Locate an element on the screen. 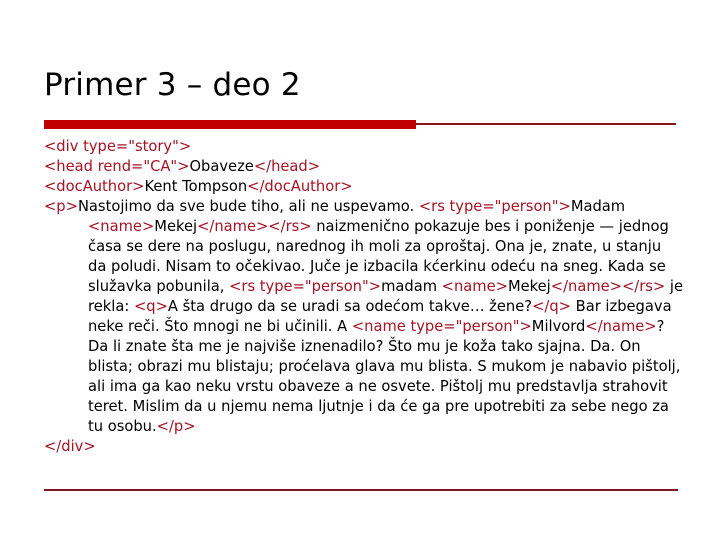 Image resolution: width=720 pixels, height=540 pixels. tag-p-open: <p> is located at coordinates (61, 206).